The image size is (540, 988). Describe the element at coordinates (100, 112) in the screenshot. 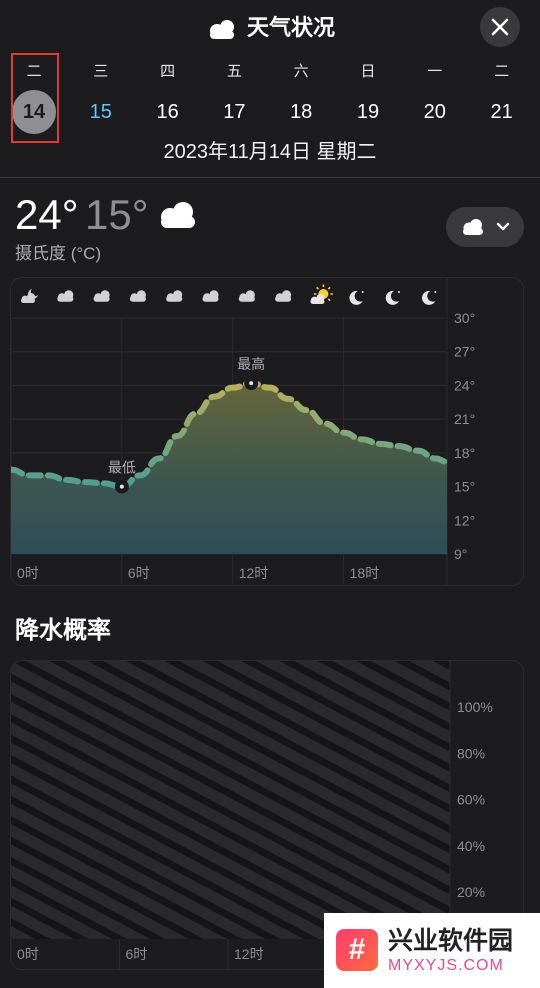

I see `day-number: 15` at that location.